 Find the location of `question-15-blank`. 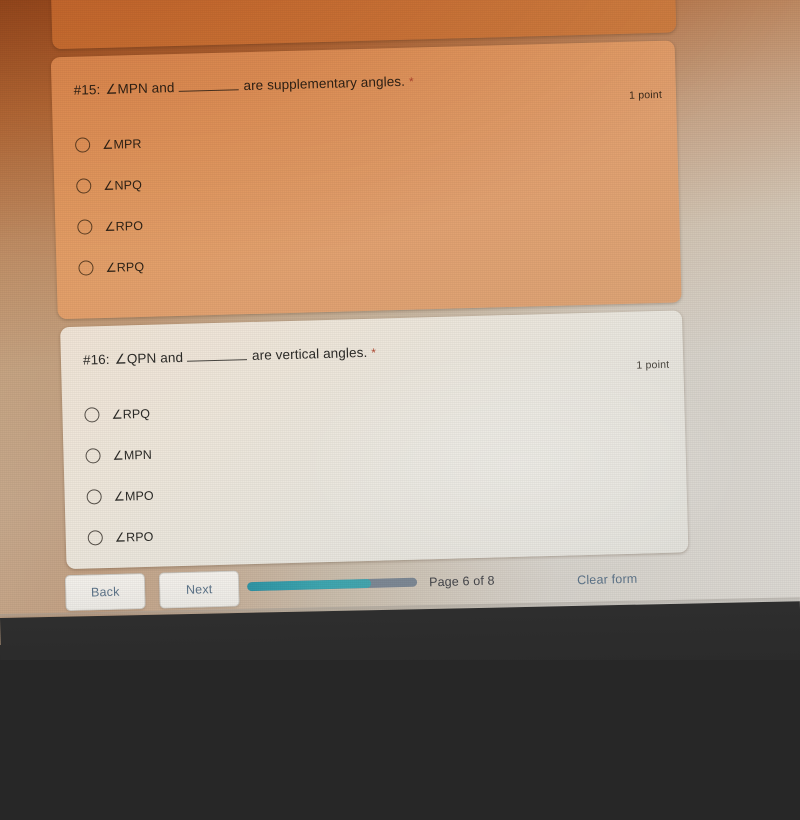

question-15-blank is located at coordinates (208, 85).